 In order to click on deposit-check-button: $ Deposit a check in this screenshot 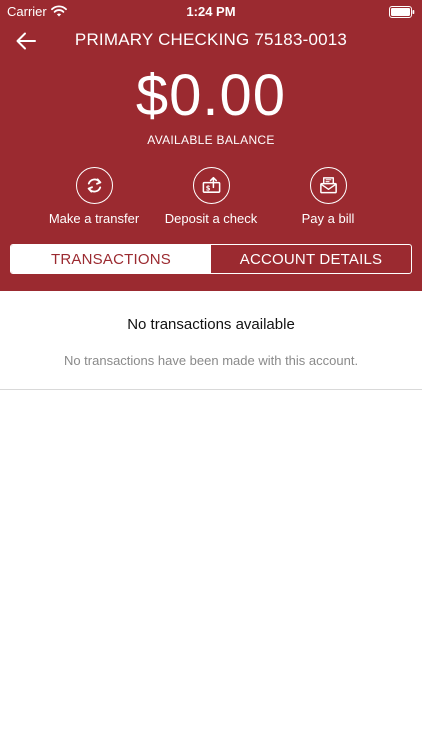, I will do `click(211, 196)`.